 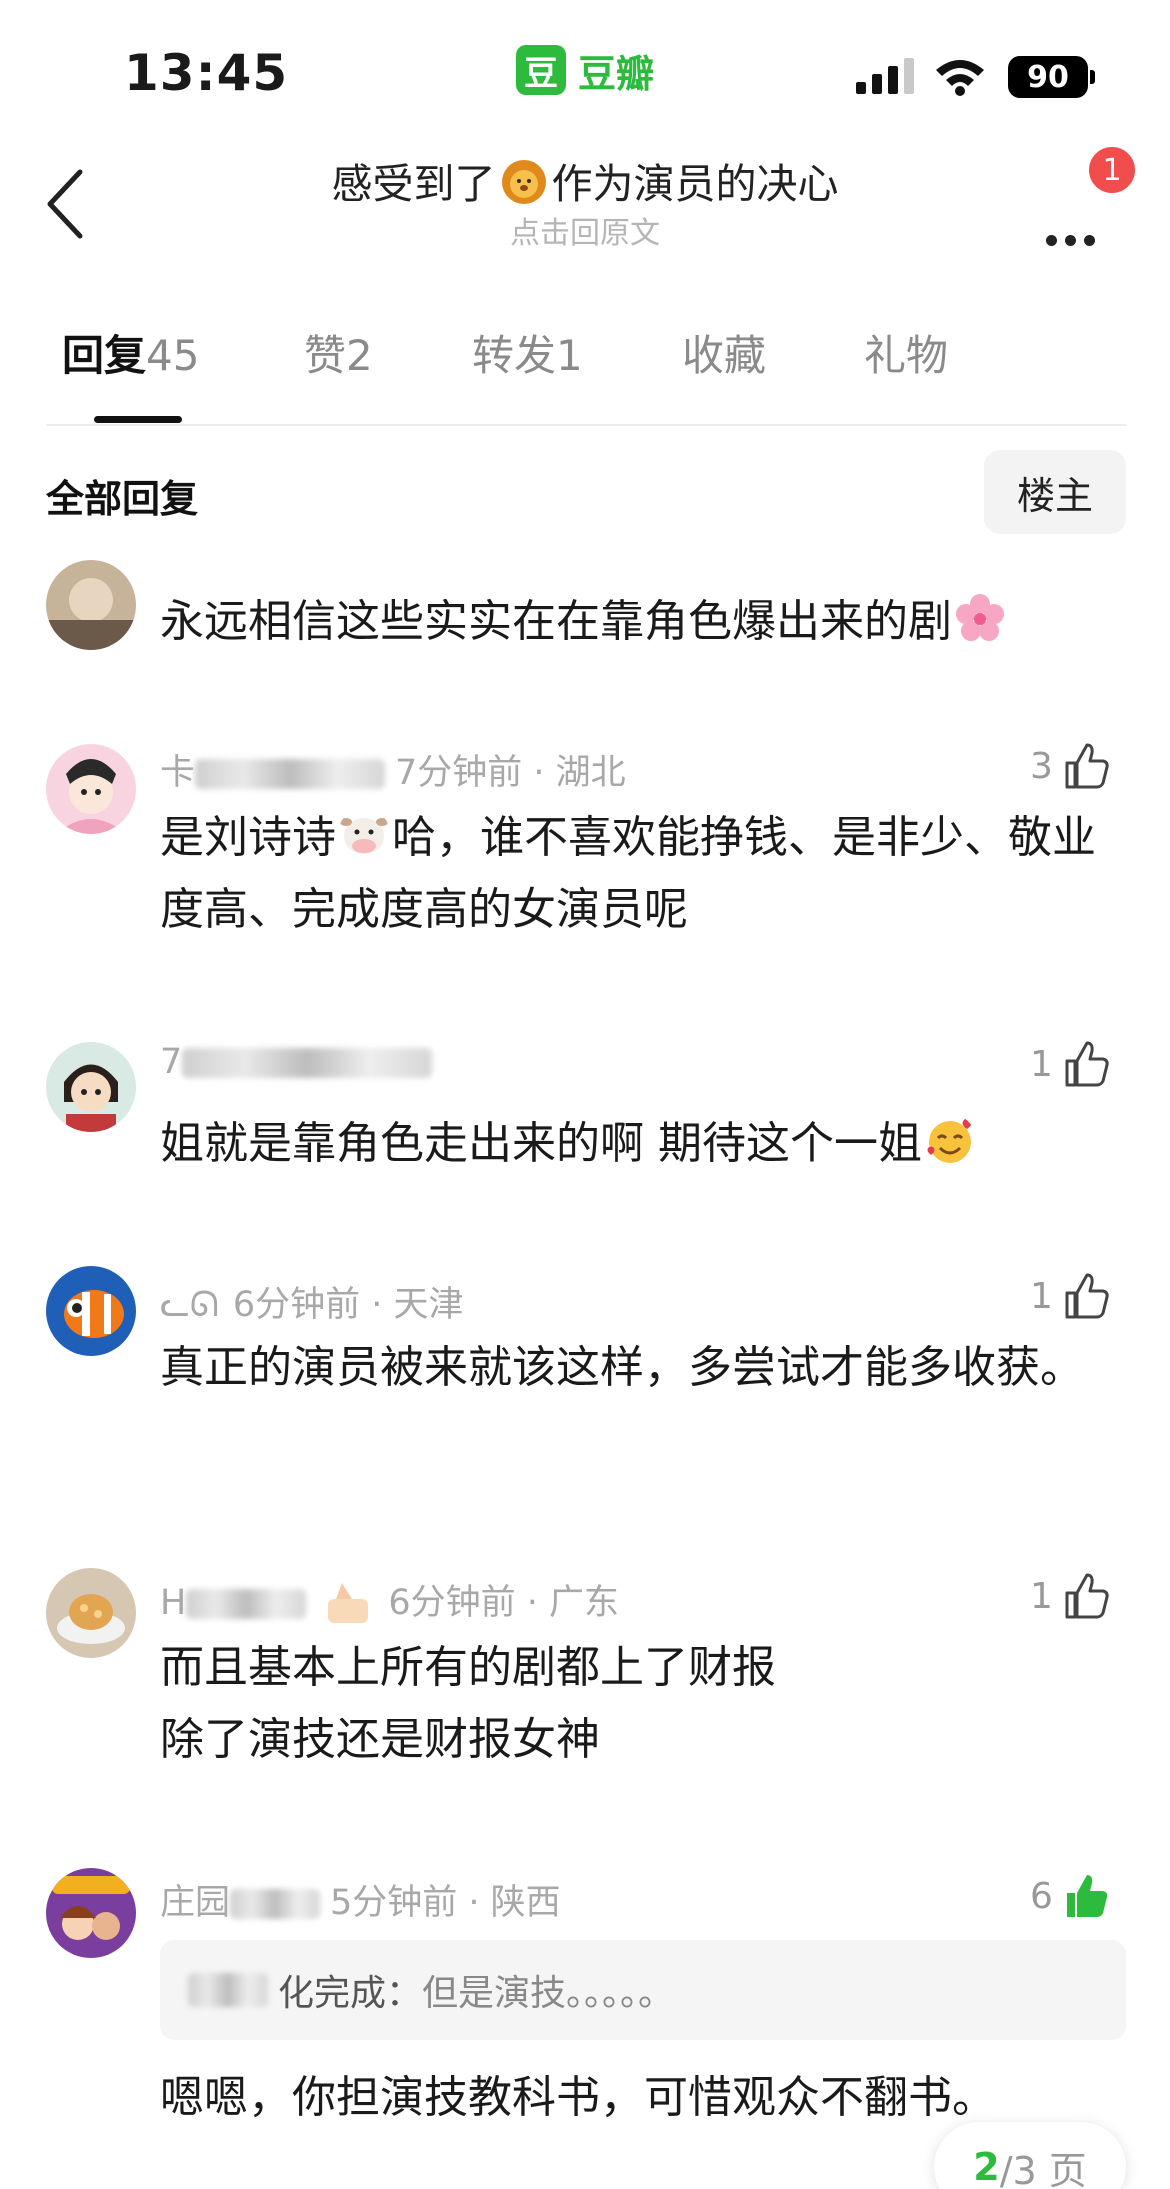 I want to click on tab-replies: 回复45, so click(x=130, y=352).